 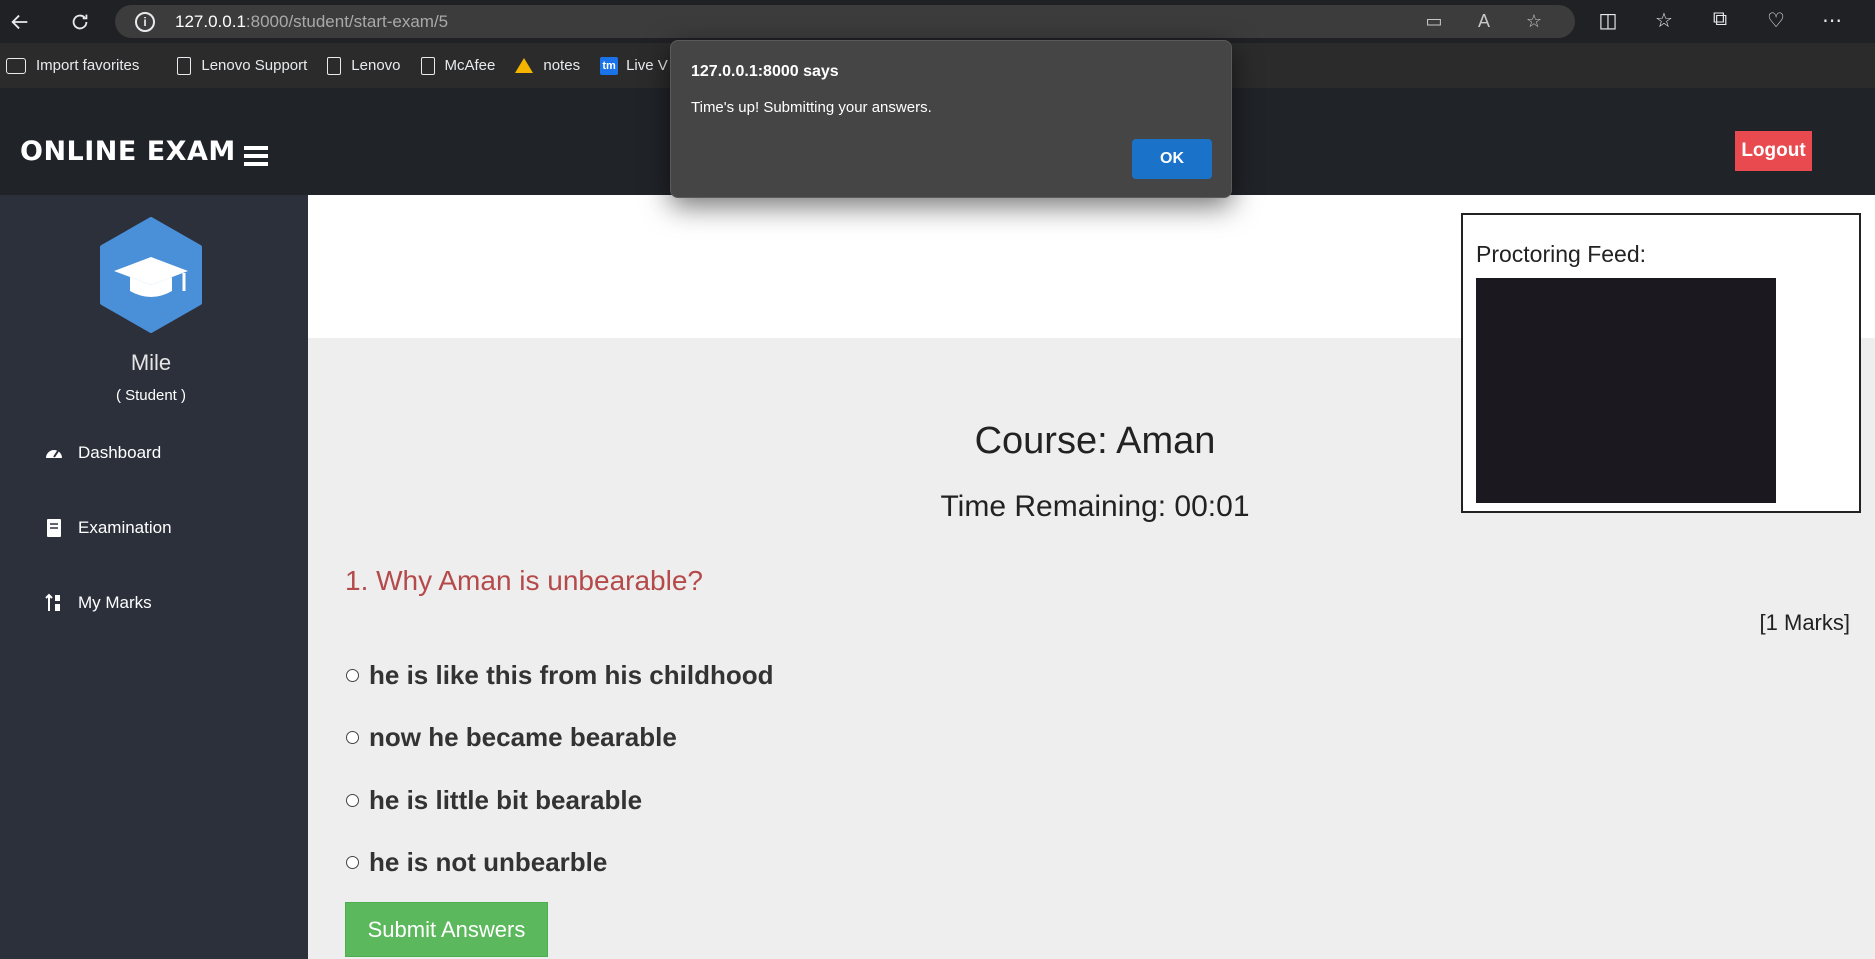 I want to click on option-label: now he became bearable, so click(x=523, y=737).